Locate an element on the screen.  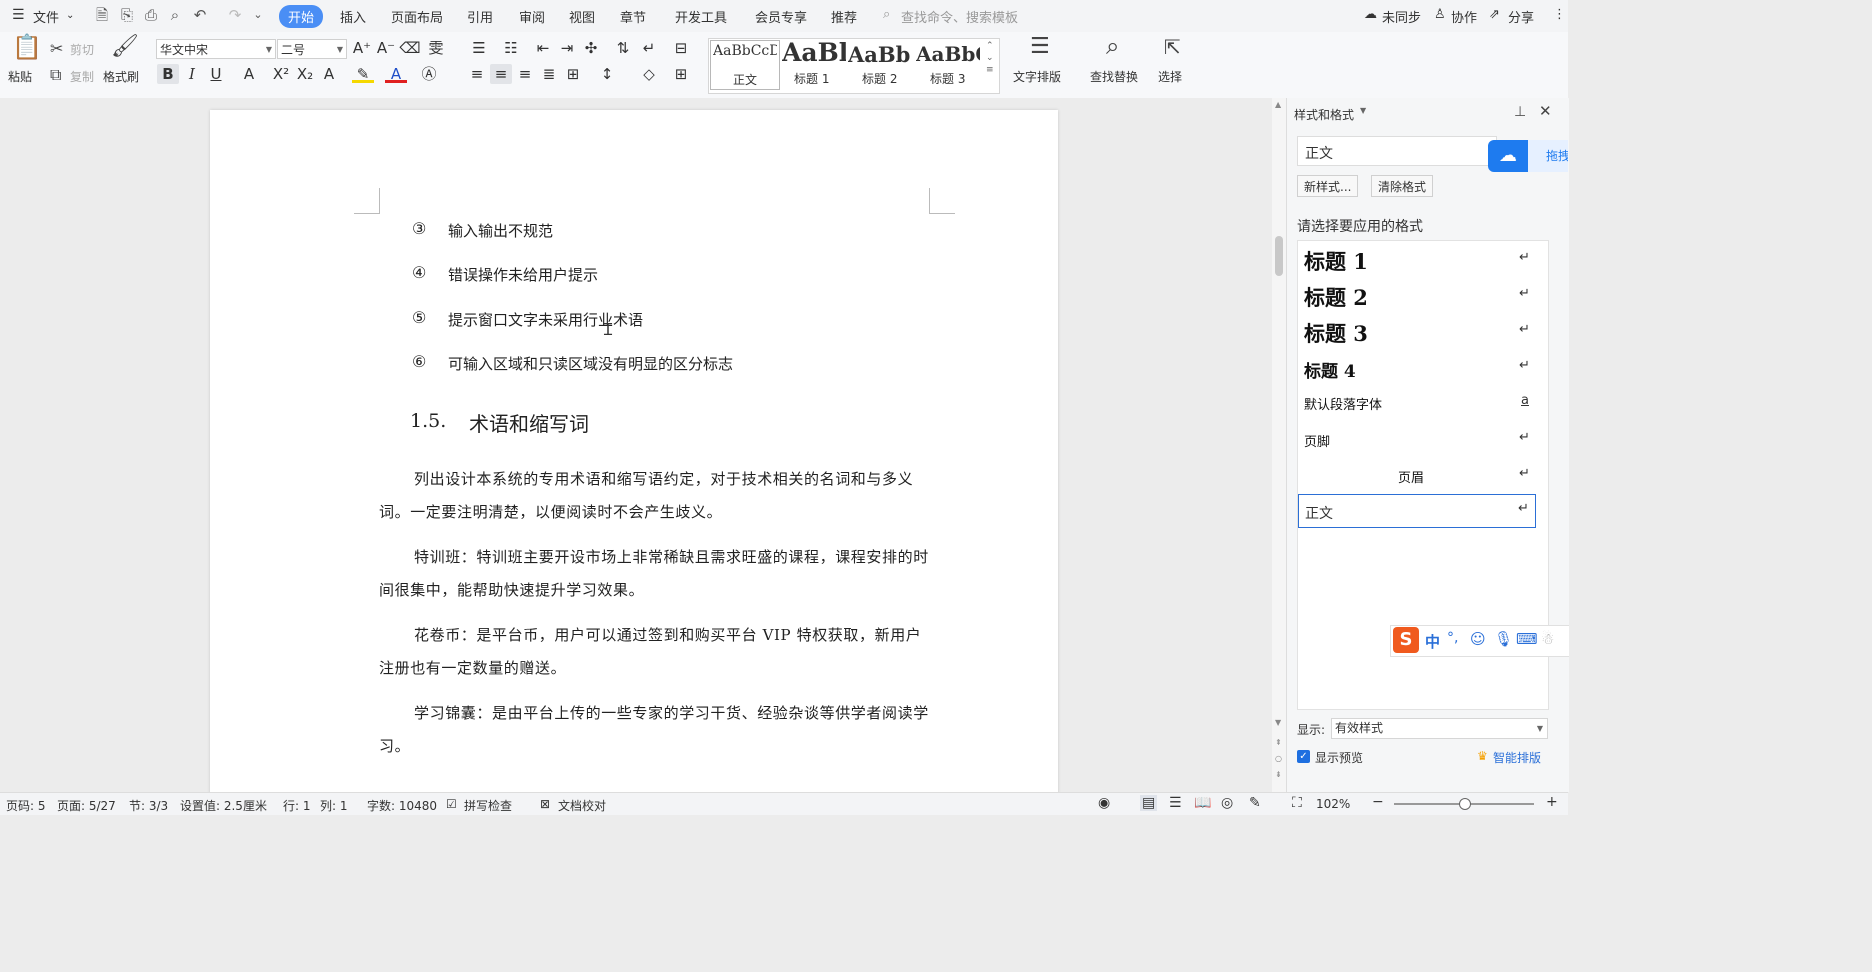
tab-developer: 开发工具 is located at coordinates (701, 16).